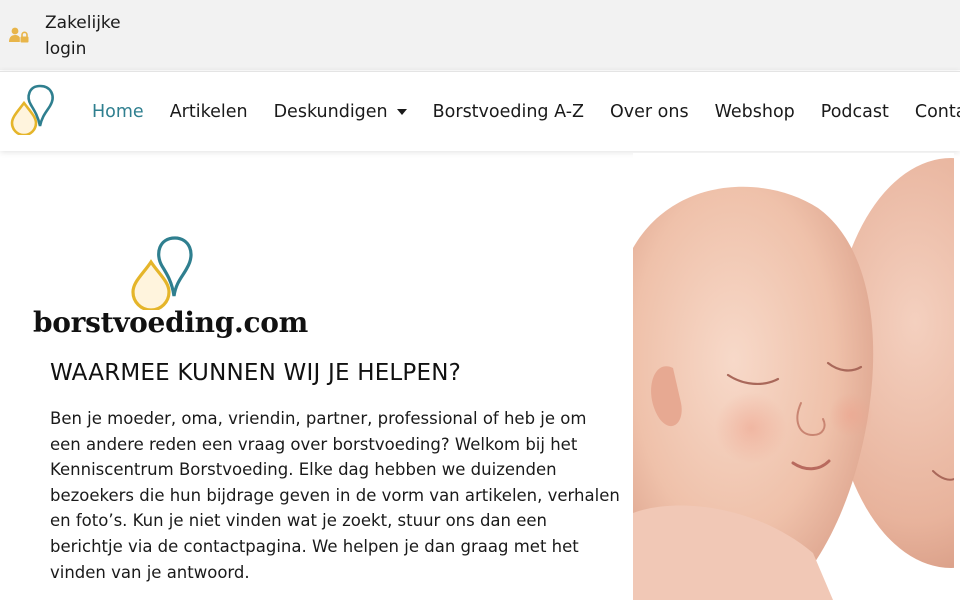 This screenshot has width=960, height=600. I want to click on brand-logo: borstvoeding.com, so click(173, 288).